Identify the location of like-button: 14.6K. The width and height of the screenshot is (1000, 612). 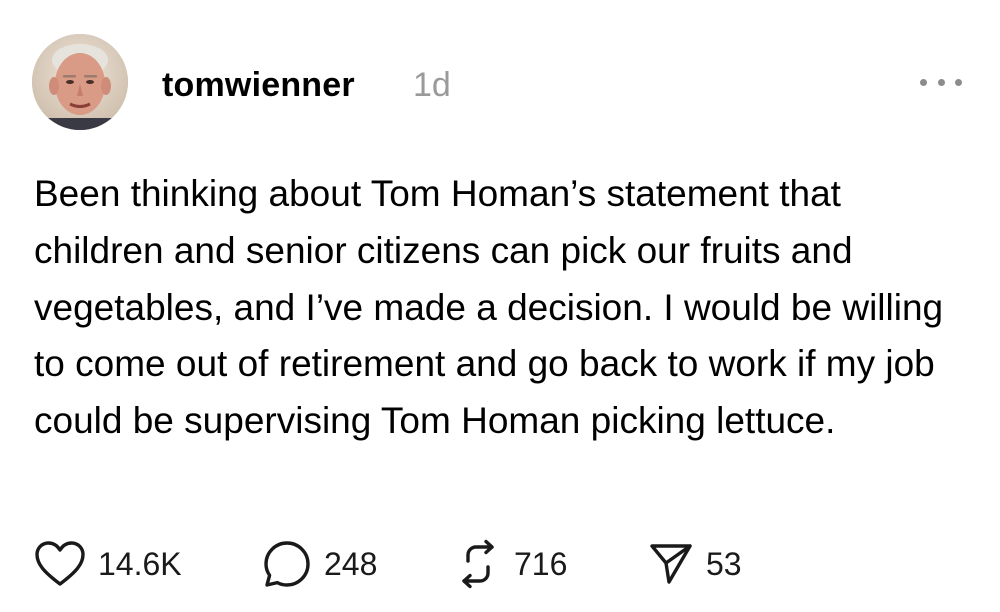
(108, 564).